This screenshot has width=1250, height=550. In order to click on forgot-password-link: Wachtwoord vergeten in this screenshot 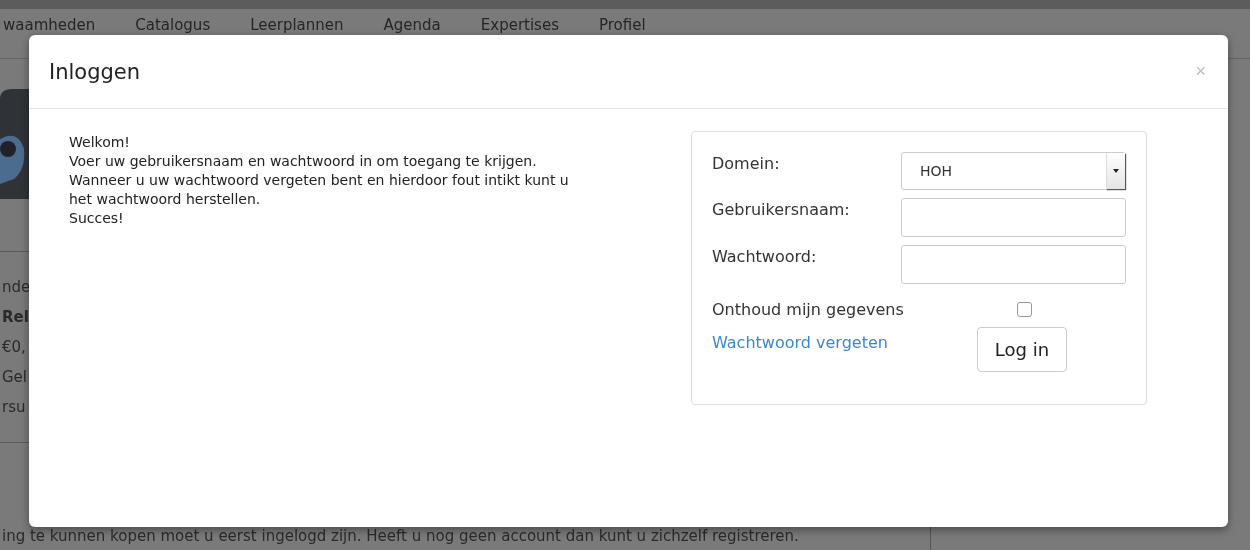, I will do `click(800, 339)`.